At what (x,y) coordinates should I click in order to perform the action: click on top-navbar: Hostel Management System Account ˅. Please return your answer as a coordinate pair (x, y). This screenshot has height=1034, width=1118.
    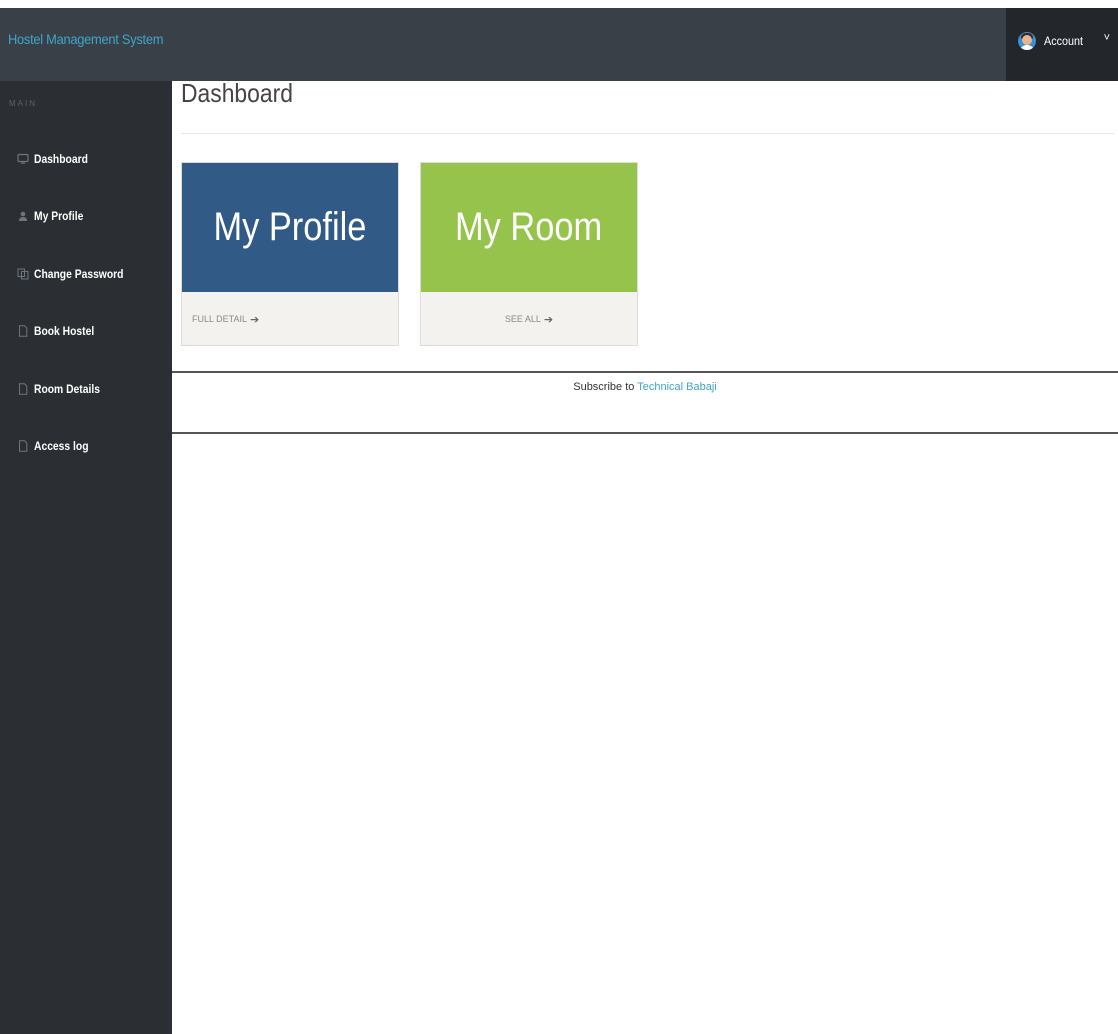
    Looking at the image, I should click on (559, 44).